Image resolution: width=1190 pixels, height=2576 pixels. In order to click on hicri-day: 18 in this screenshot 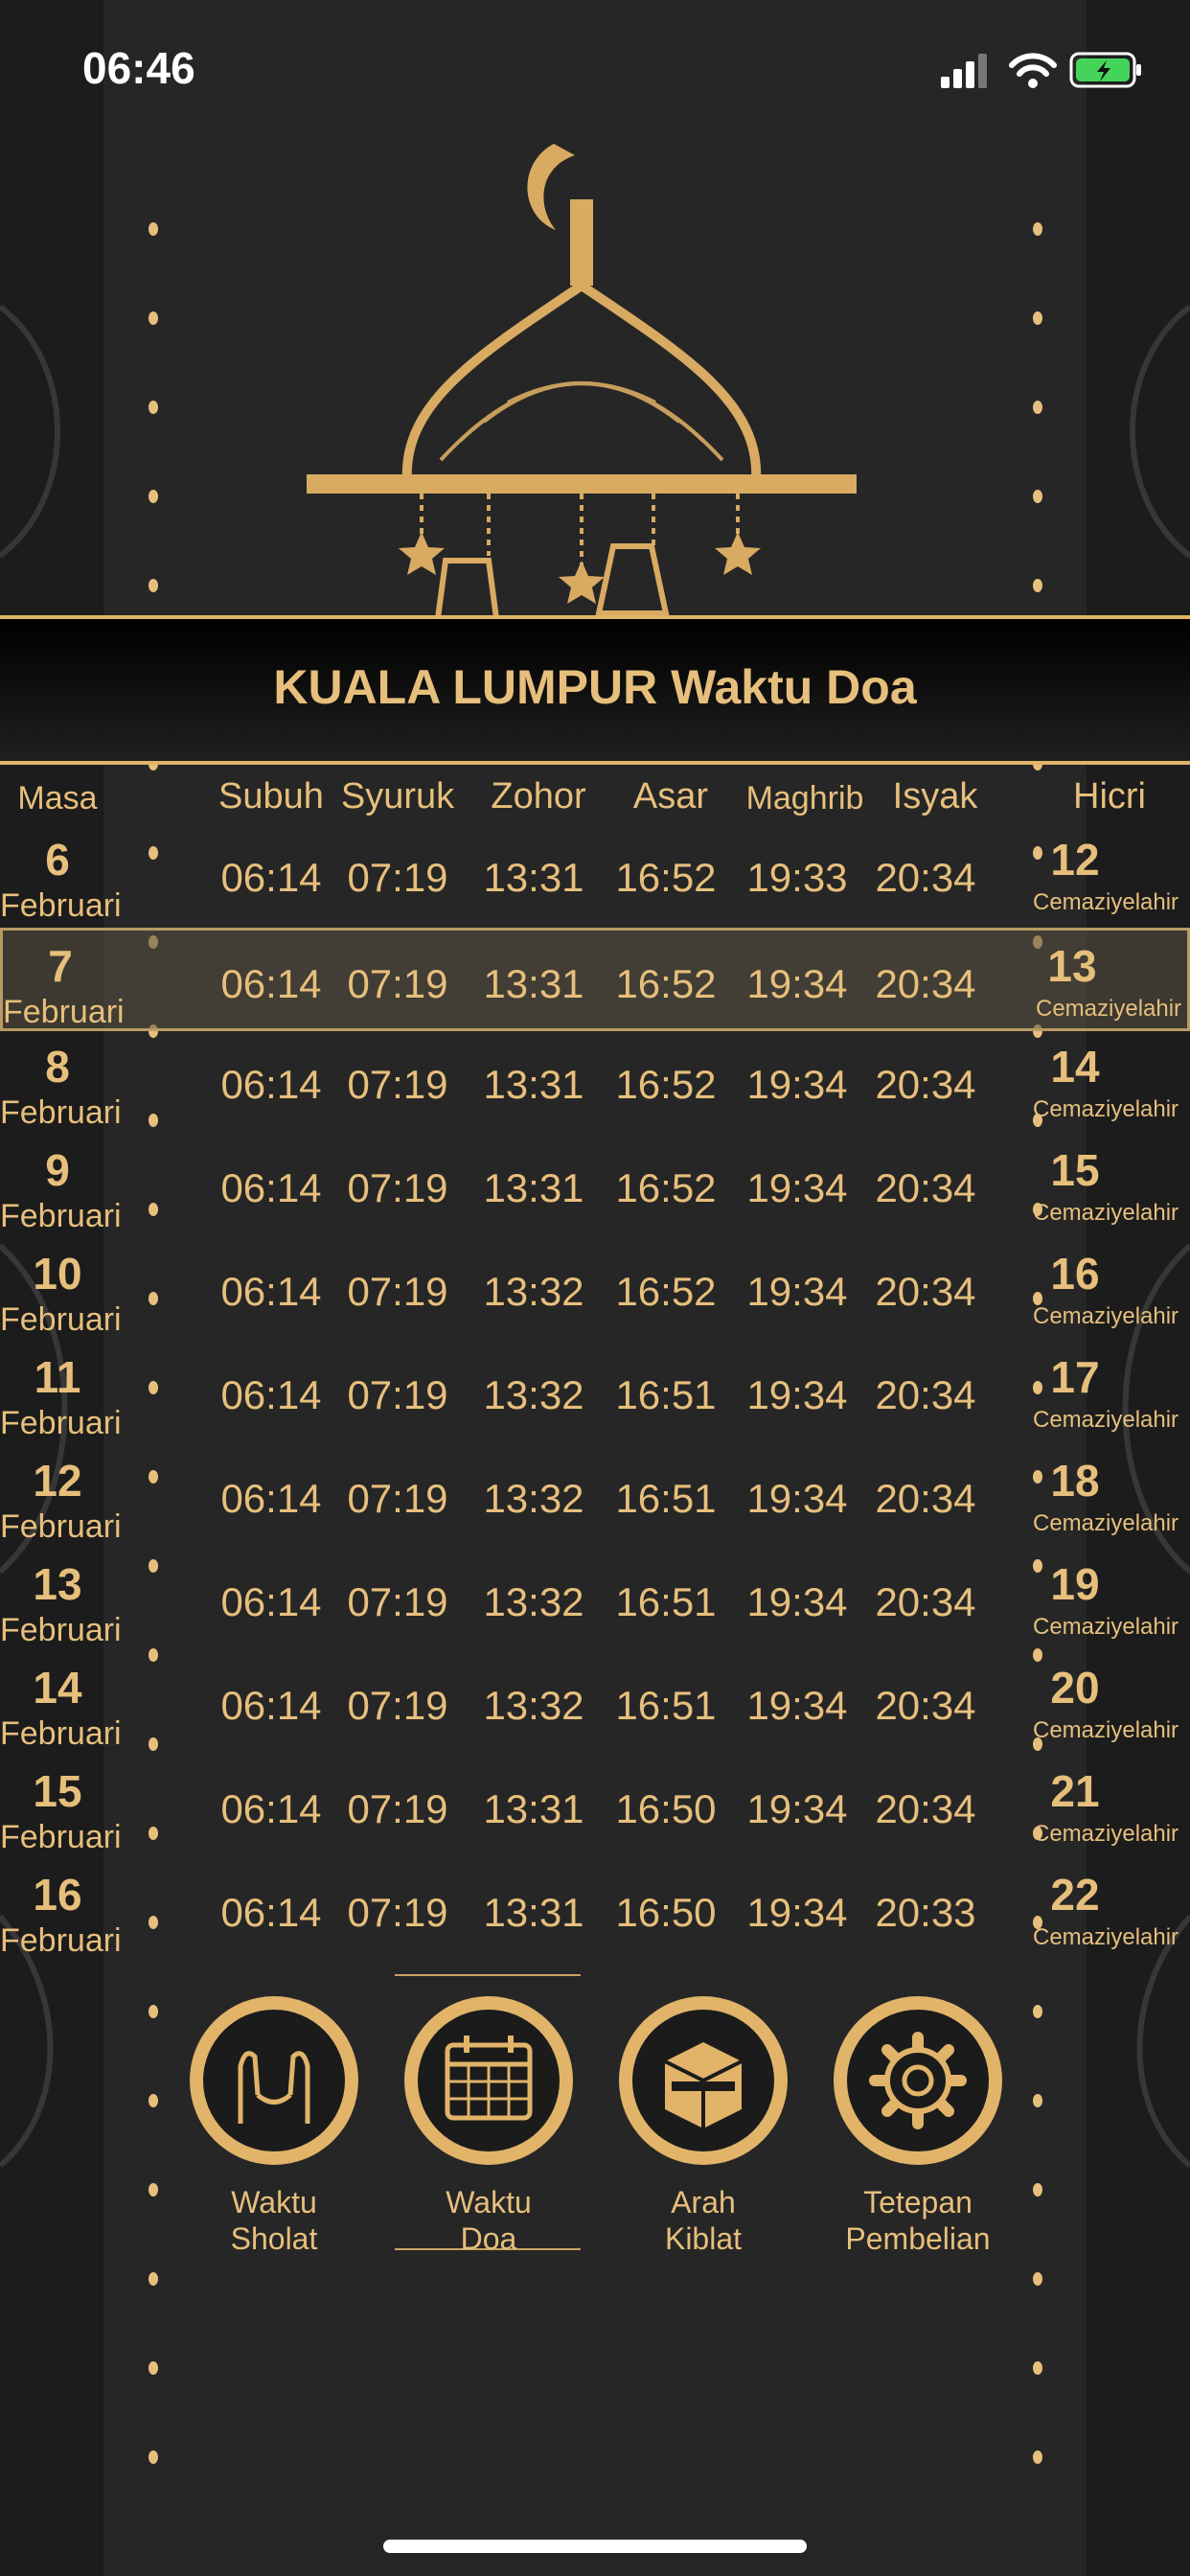, I will do `click(1075, 1481)`.